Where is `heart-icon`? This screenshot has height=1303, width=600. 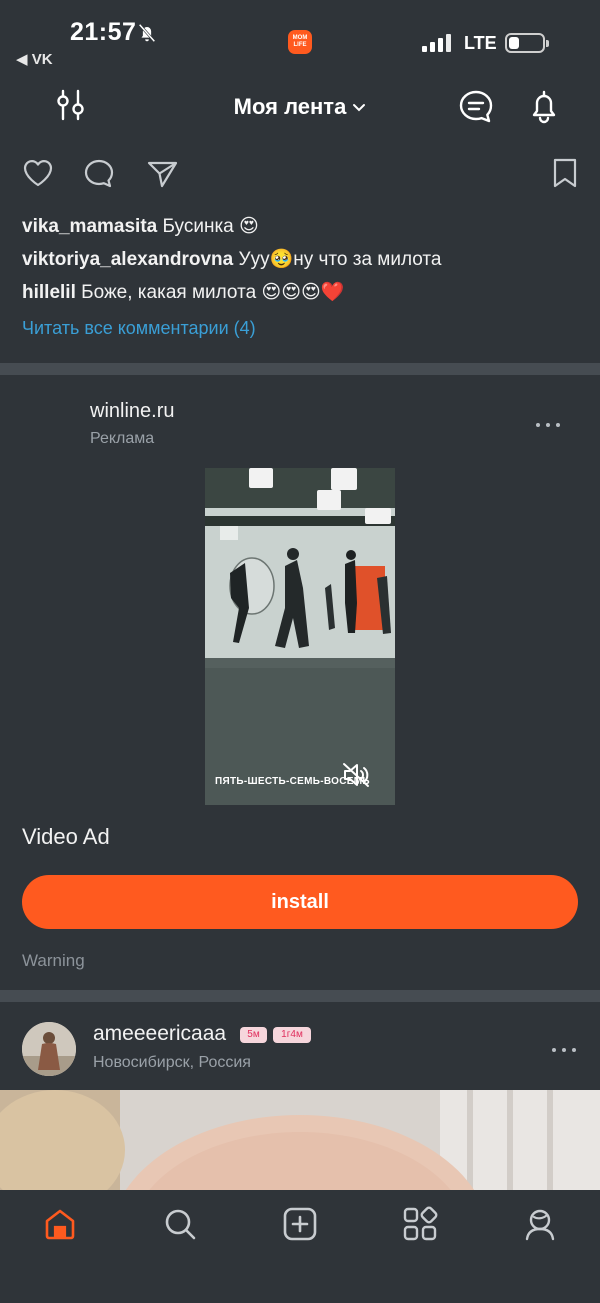 heart-icon is located at coordinates (38, 173).